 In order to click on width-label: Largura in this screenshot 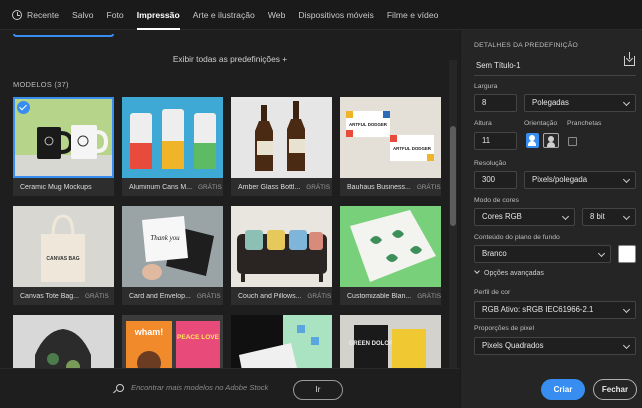, I will do `click(486, 86)`.